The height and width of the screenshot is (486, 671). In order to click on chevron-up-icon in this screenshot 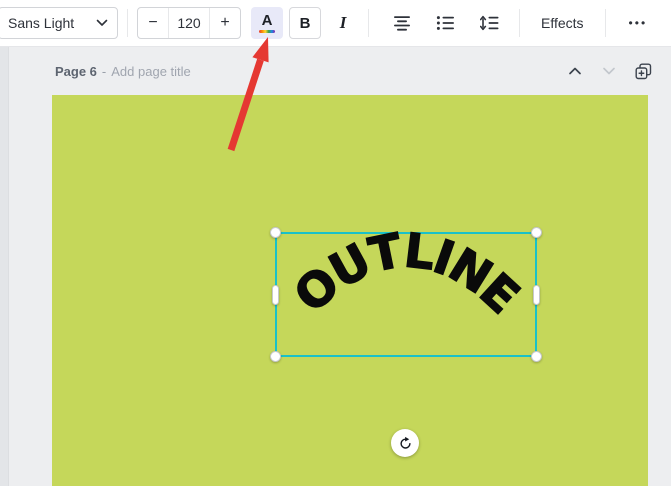, I will do `click(575, 71)`.